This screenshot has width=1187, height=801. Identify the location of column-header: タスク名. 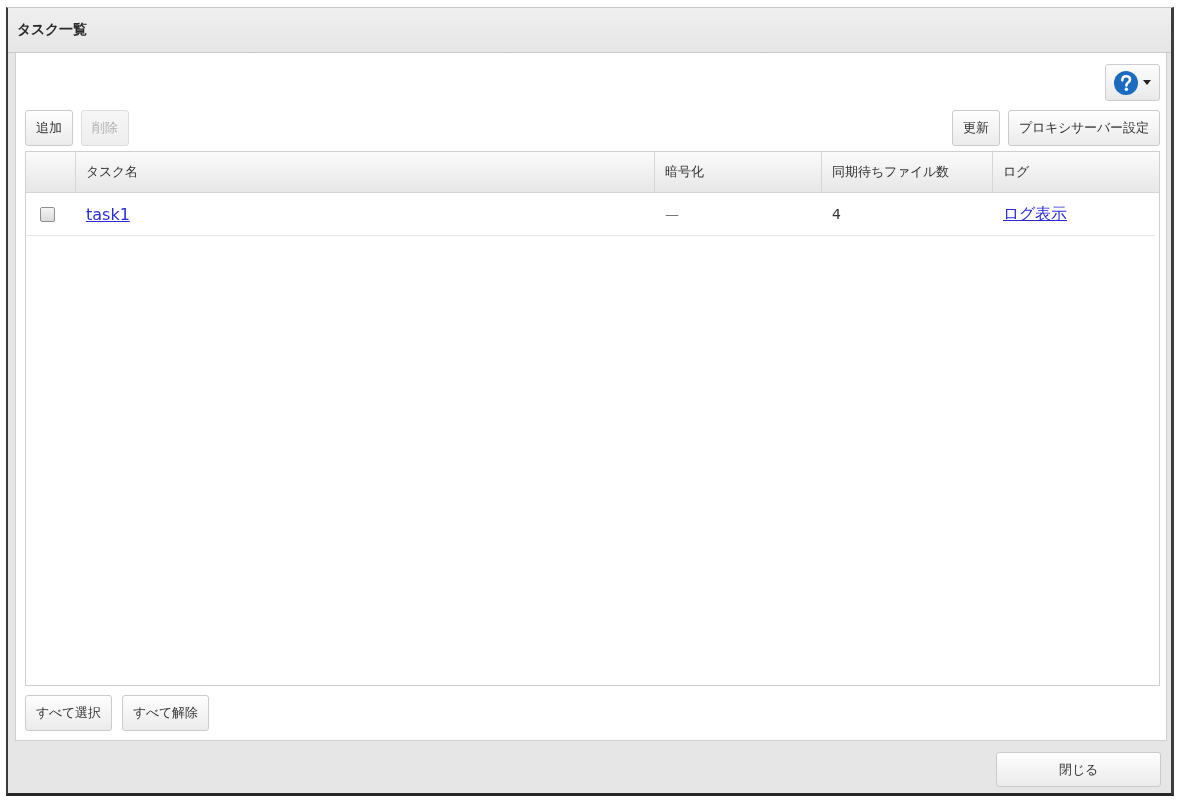
(365, 172).